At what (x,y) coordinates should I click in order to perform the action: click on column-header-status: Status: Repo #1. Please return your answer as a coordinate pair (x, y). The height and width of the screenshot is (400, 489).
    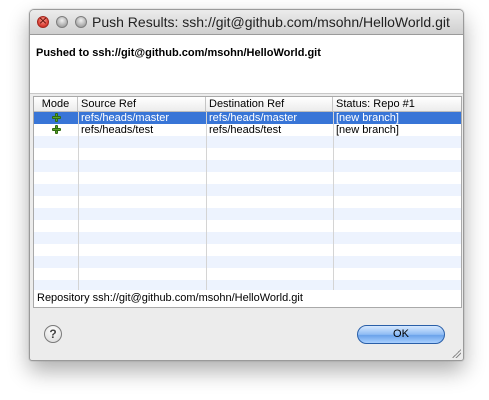
    Looking at the image, I should click on (397, 104).